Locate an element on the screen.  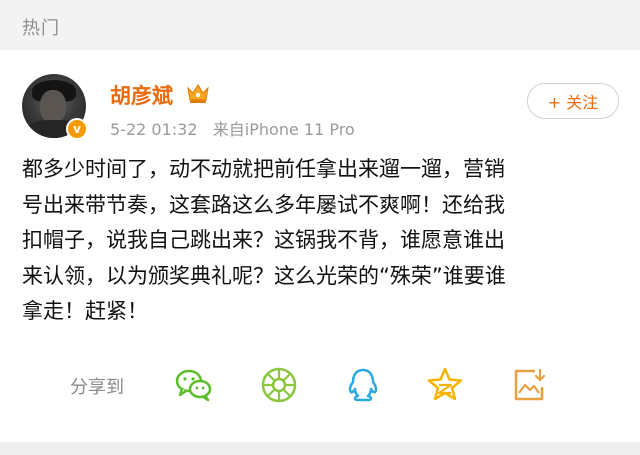
post-content-line: 都多少时间了，动不动就把前任拿出来遛一遛，营销 is located at coordinates (263, 169).